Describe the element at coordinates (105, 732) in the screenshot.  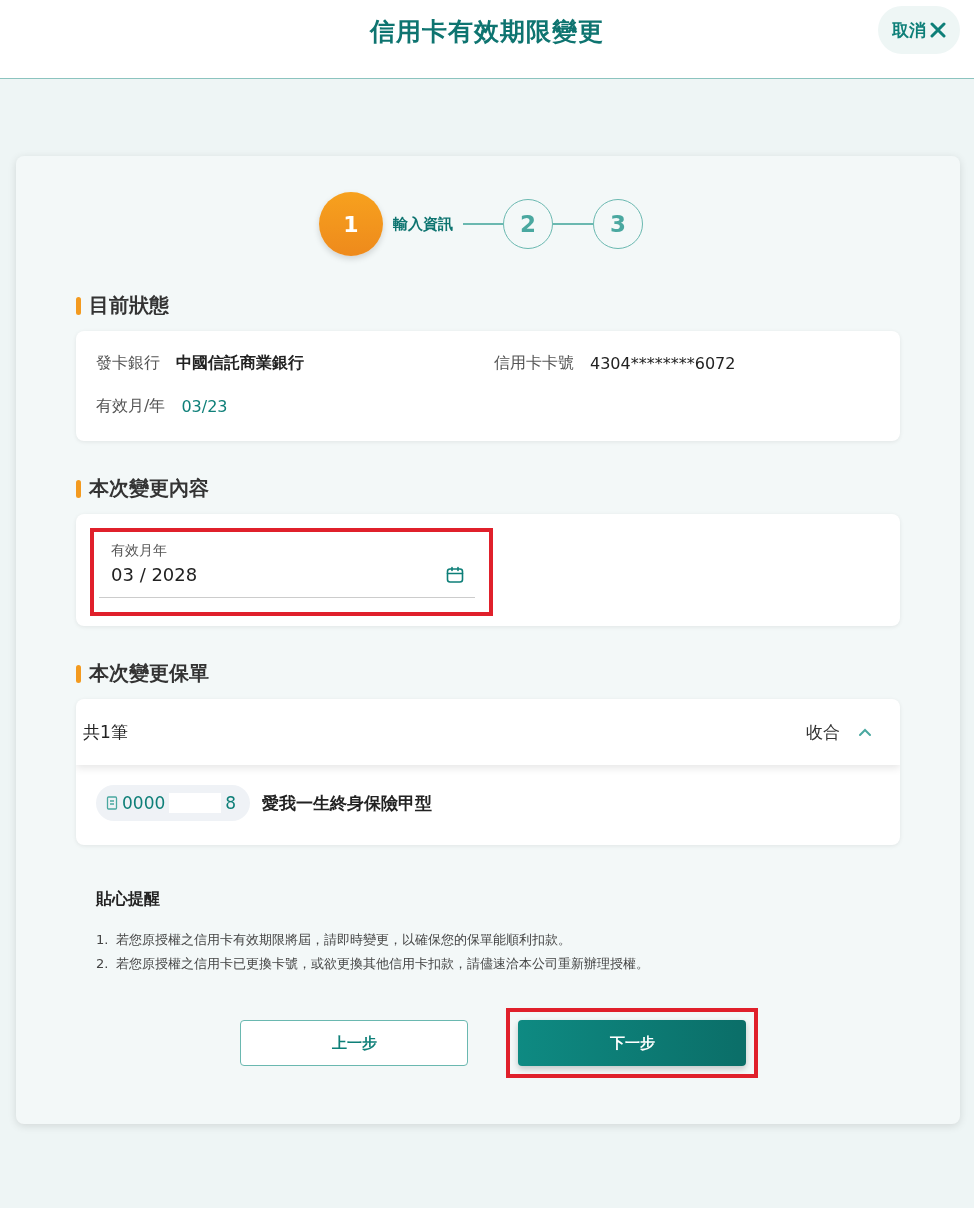
I see `policy-count: 共1筆` at that location.